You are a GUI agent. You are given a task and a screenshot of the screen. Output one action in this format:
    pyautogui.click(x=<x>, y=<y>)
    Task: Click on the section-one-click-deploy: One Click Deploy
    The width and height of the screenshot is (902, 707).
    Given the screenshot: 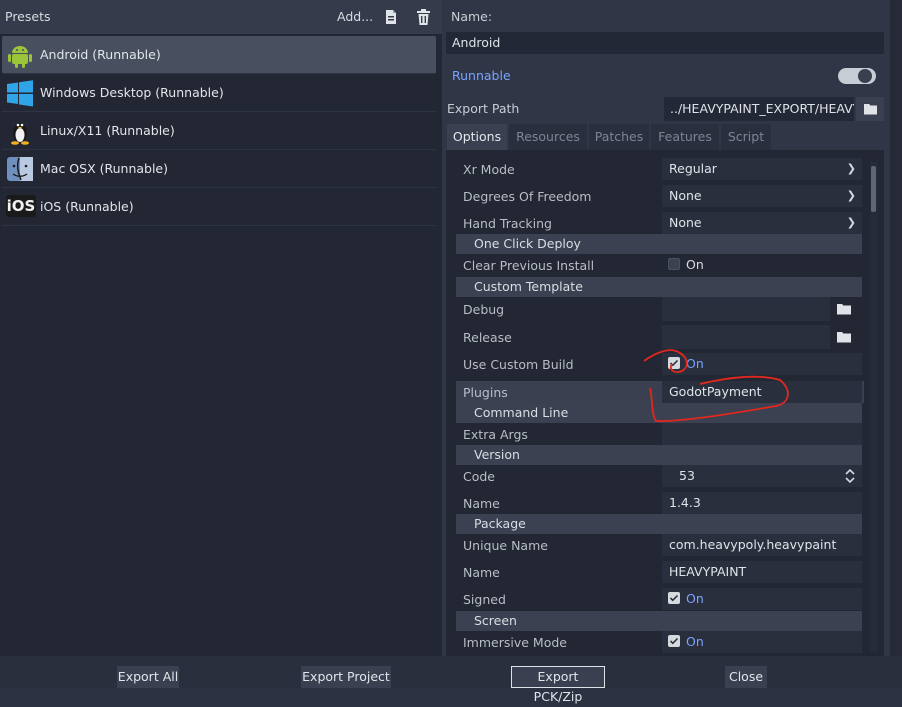 What is the action you would take?
    pyautogui.click(x=659, y=244)
    